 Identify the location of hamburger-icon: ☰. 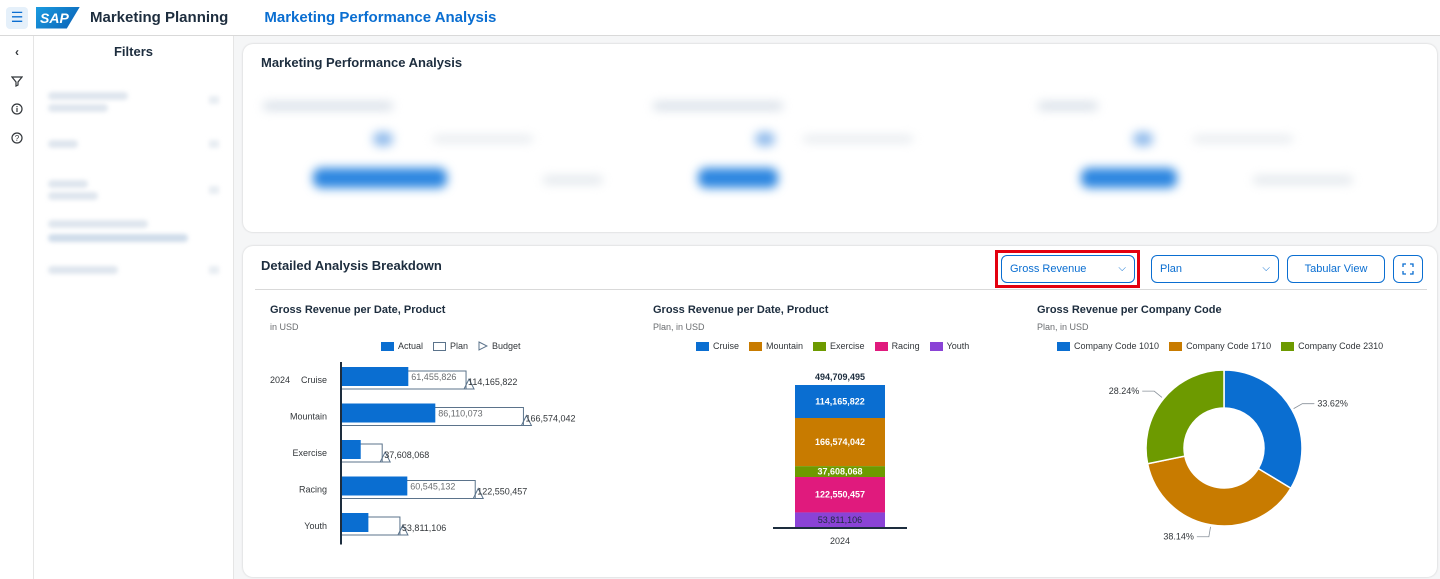
(17, 17).